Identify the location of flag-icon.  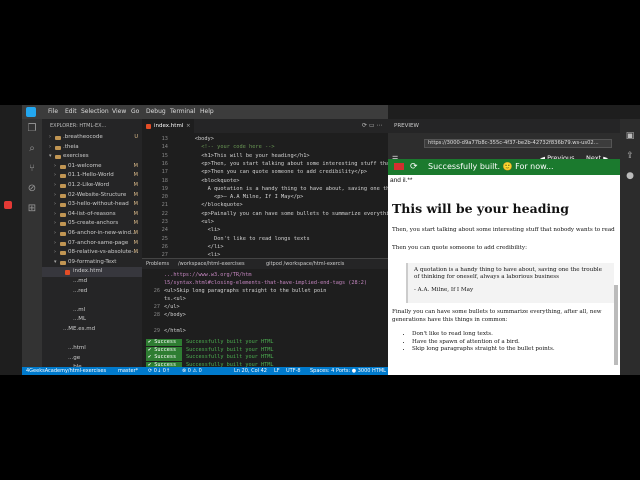
(399, 166).